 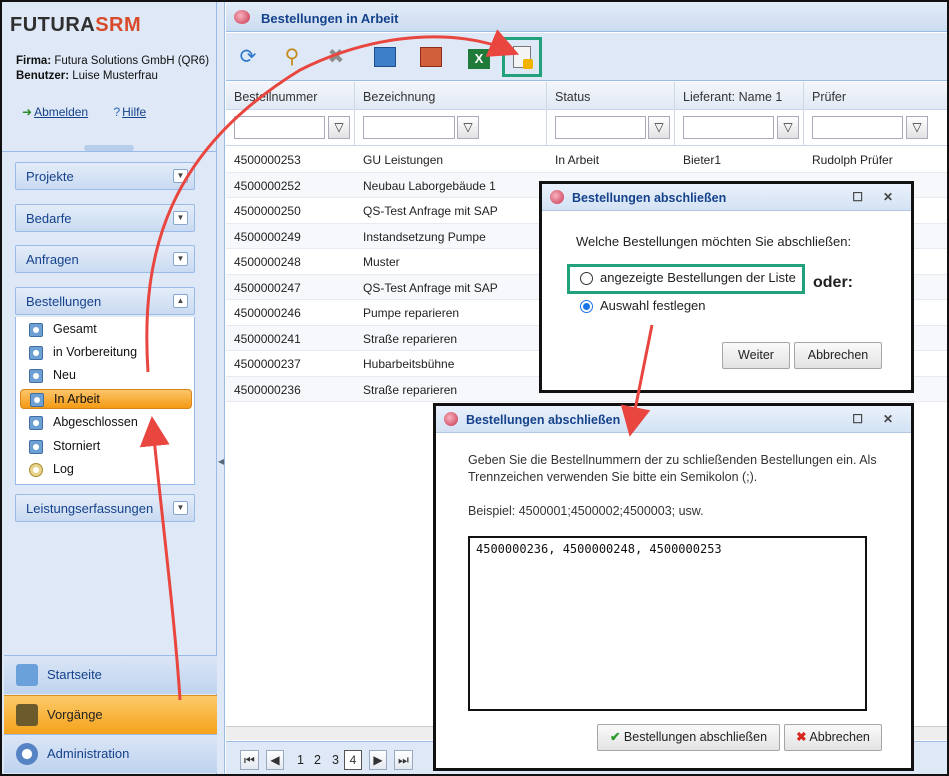 I want to click on accordion-leistungserfassungen: Leistungserfassungen ▼, so click(x=105, y=508).